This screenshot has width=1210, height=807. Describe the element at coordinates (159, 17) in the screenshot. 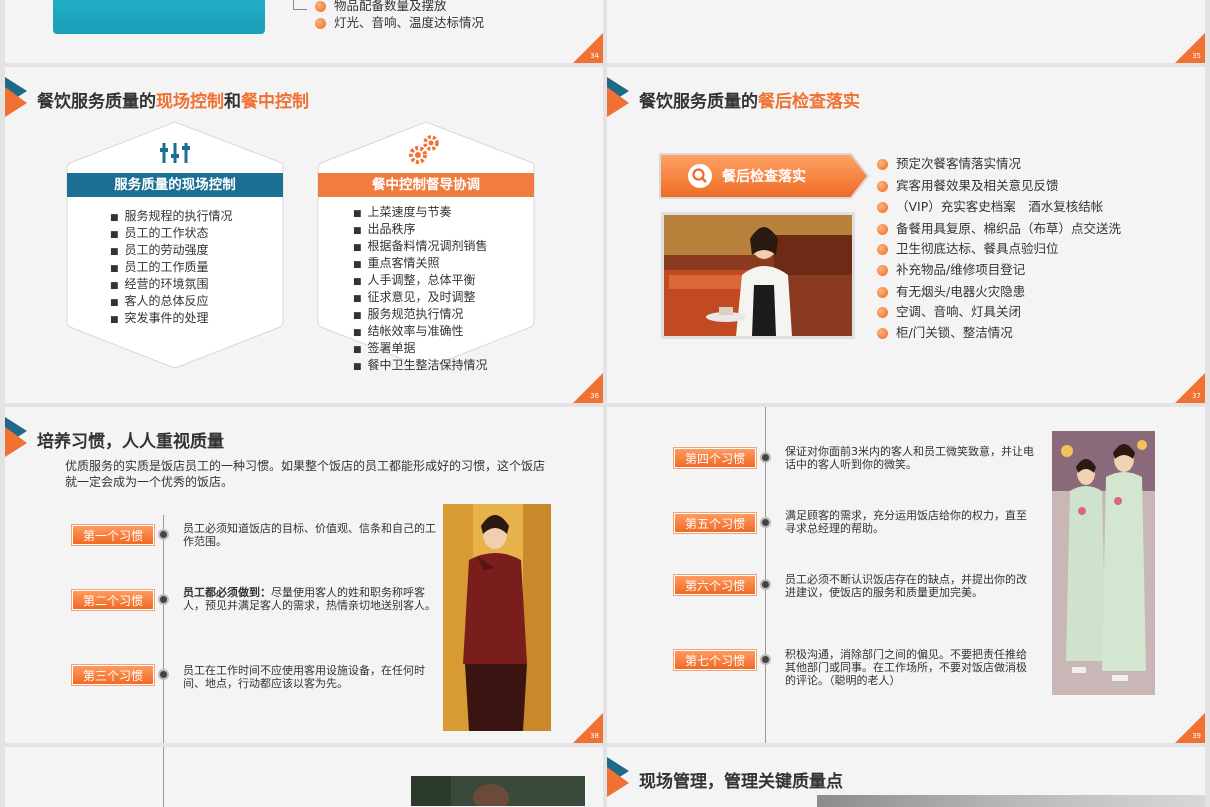

I see `teal-box` at that location.